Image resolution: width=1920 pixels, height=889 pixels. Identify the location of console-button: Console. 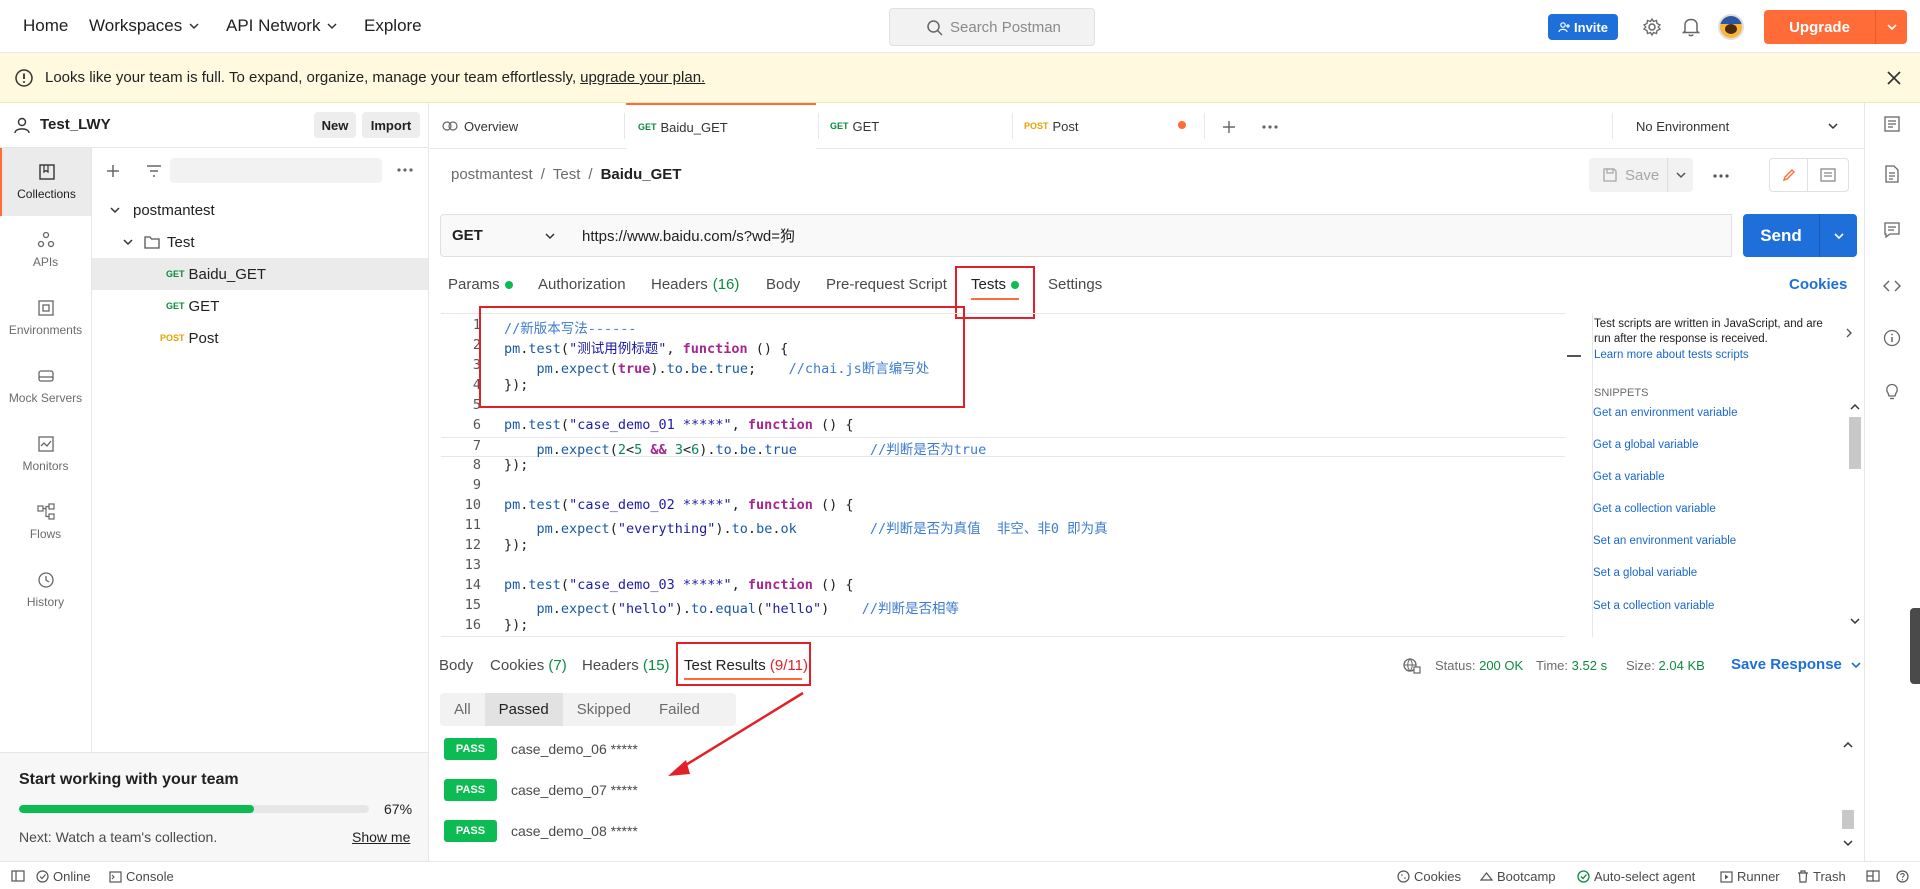
(141, 876).